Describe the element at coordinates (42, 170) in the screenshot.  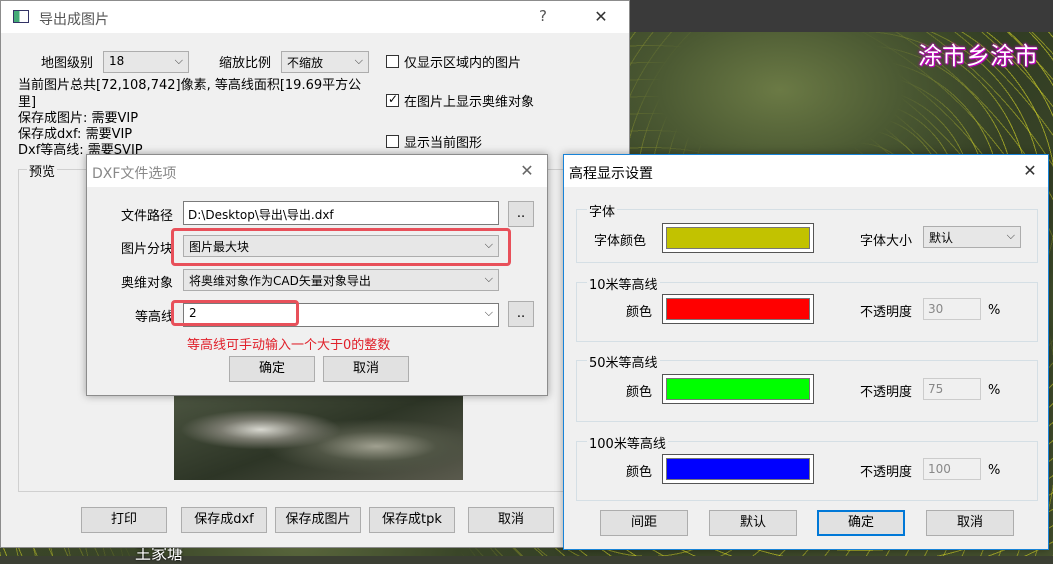
I see `preview-label: 预览` at that location.